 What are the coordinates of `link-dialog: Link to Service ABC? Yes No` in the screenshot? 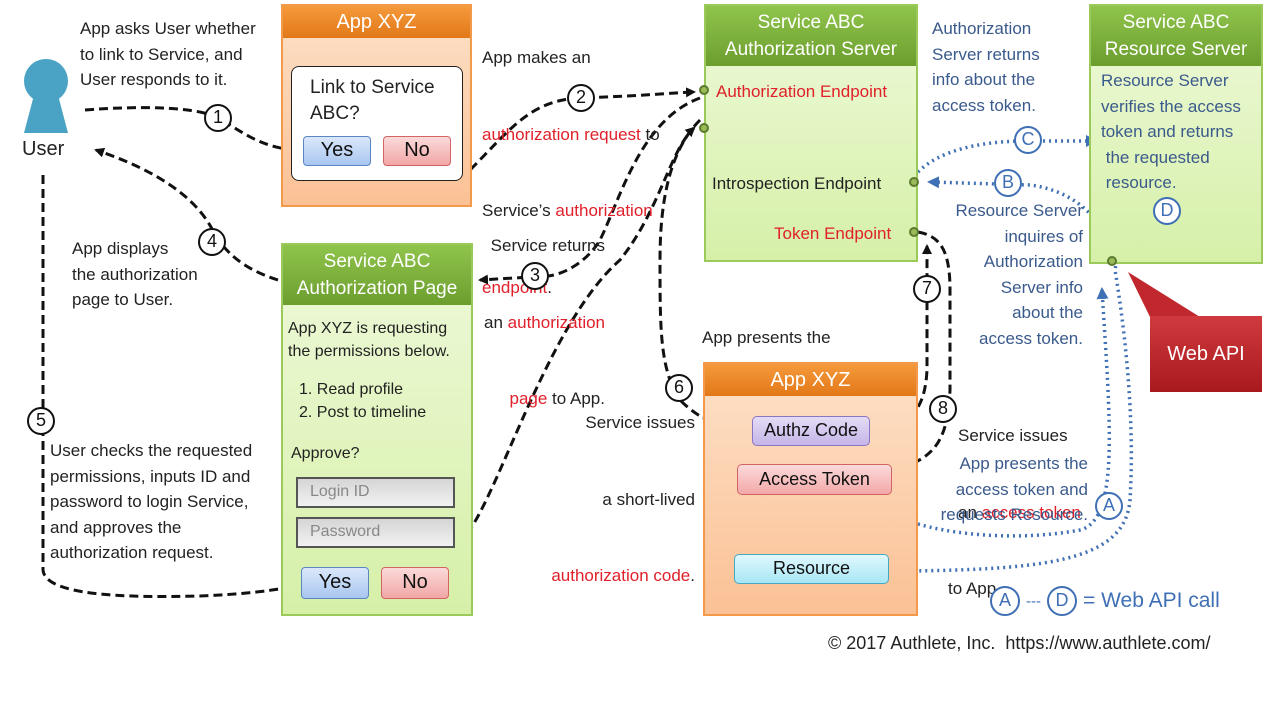 It's located at (377, 123).